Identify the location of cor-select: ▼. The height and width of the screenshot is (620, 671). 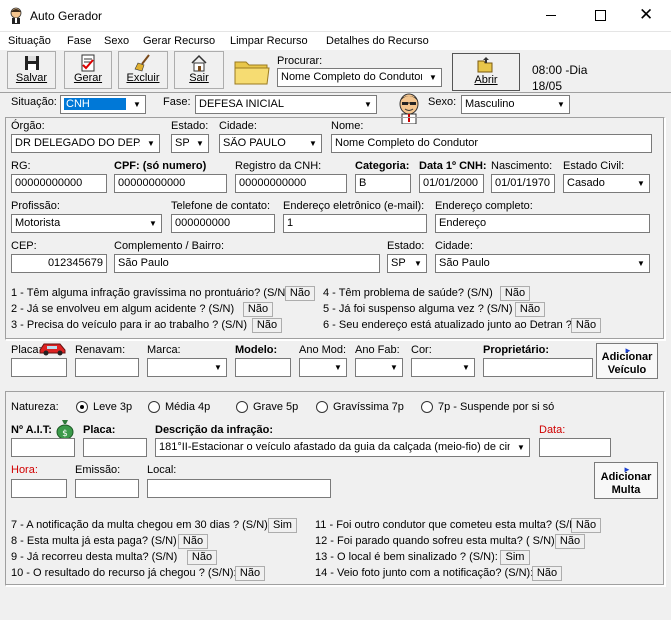
(443, 367).